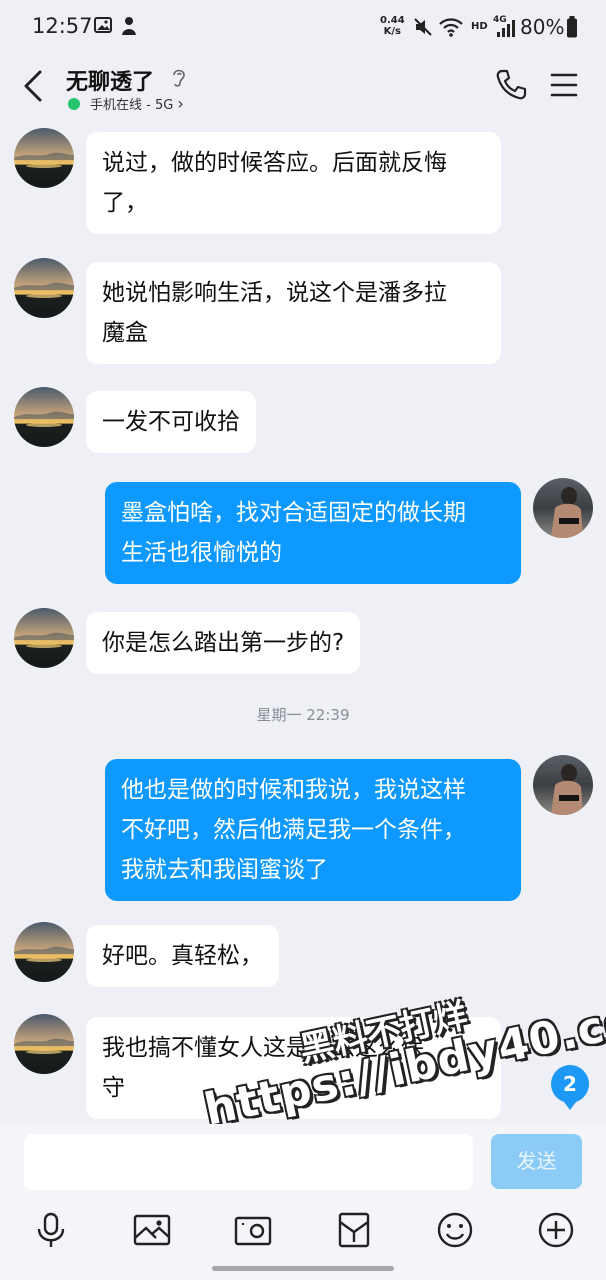 Image resolution: width=606 pixels, height=1280 pixels. I want to click on unread-count-badge: 2, so click(570, 1087).